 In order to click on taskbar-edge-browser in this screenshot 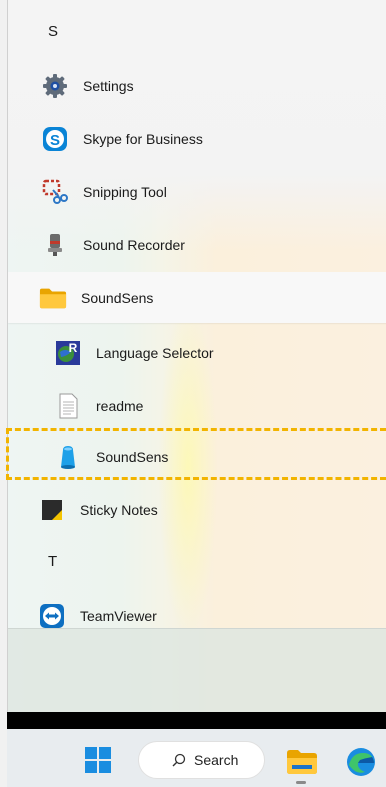, I will do `click(361, 762)`.